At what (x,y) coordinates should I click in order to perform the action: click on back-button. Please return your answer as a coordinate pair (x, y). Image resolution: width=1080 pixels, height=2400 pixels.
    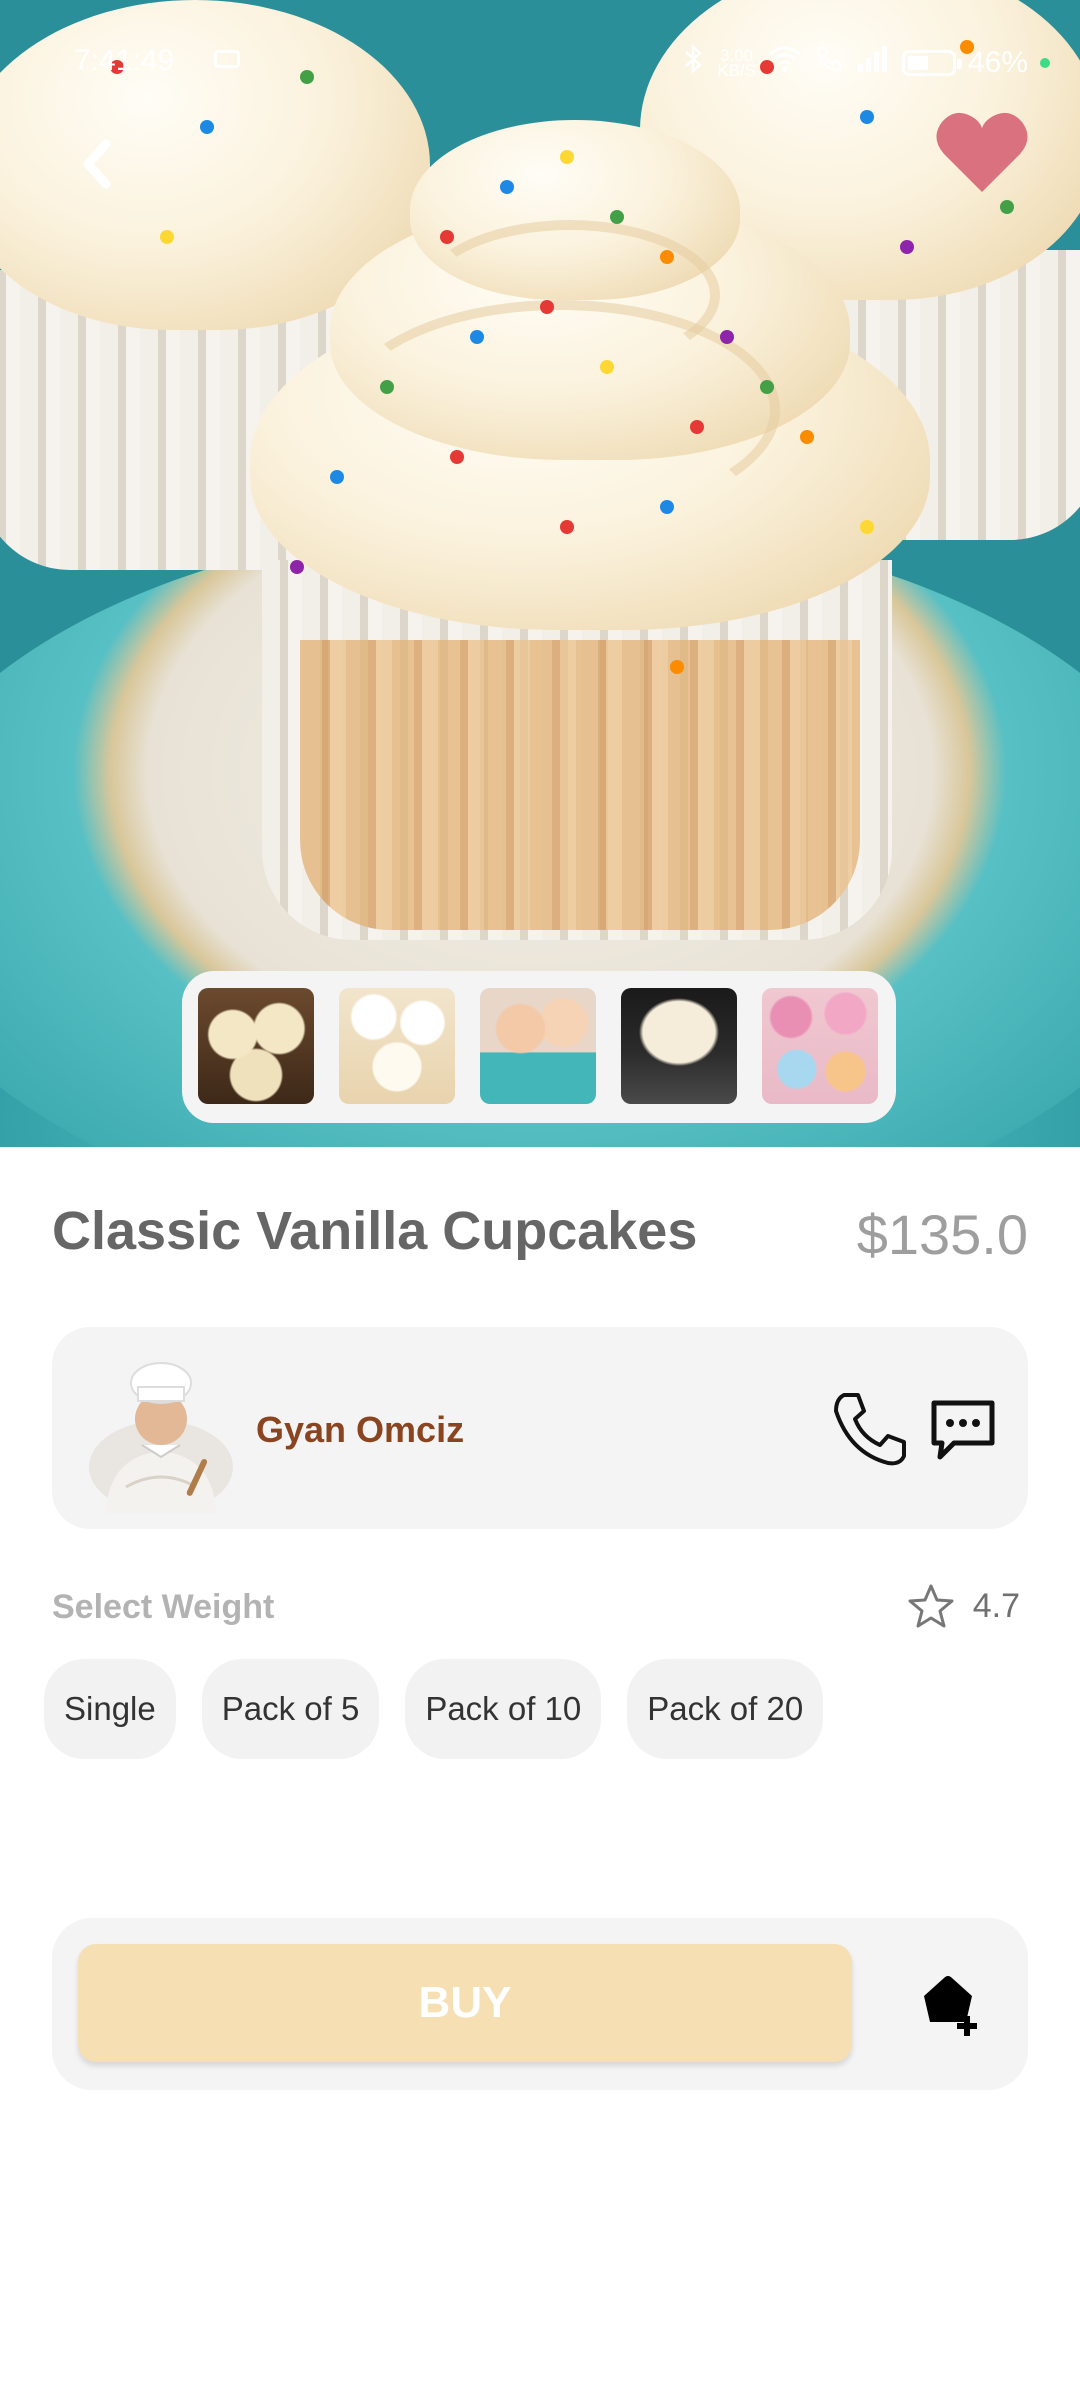
    Looking at the image, I should click on (102, 162).